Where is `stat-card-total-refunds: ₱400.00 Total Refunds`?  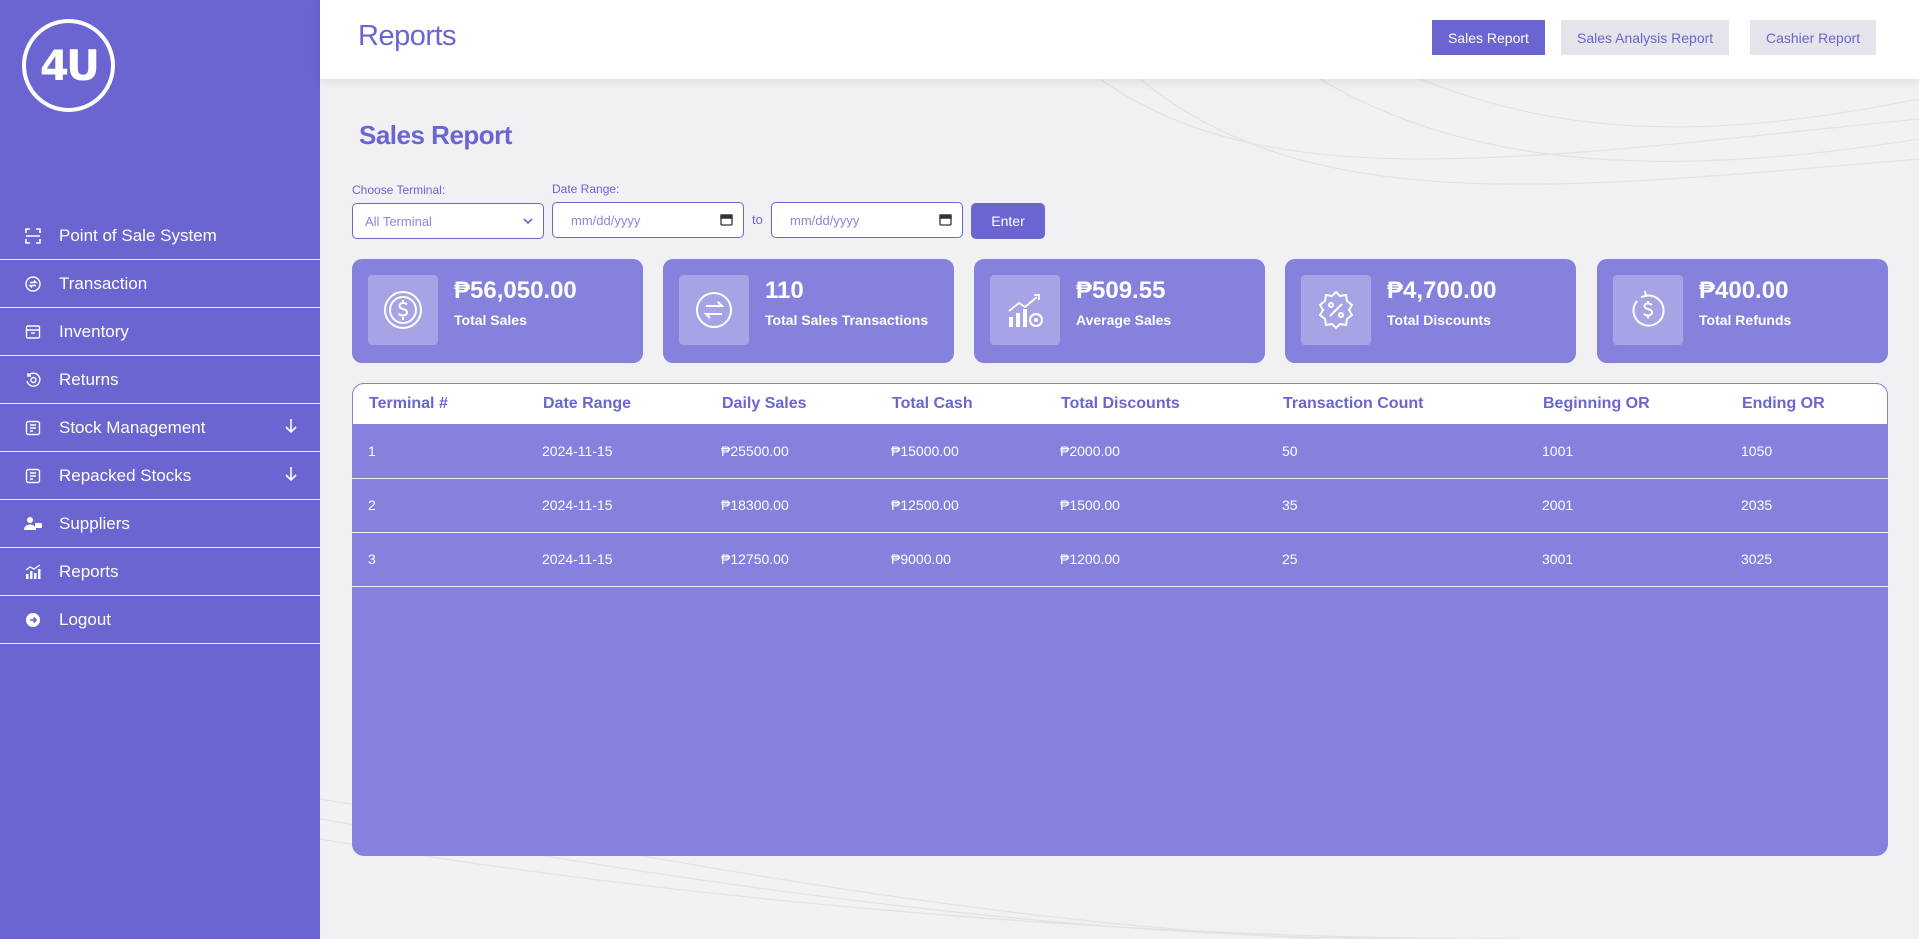
stat-card-total-refunds: ₱400.00 Total Refunds is located at coordinates (1742, 311).